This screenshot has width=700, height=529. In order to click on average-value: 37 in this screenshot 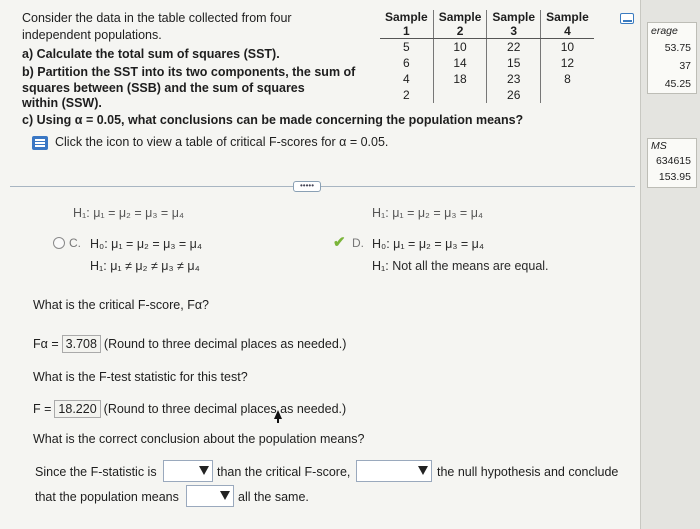, I will do `click(685, 66)`.